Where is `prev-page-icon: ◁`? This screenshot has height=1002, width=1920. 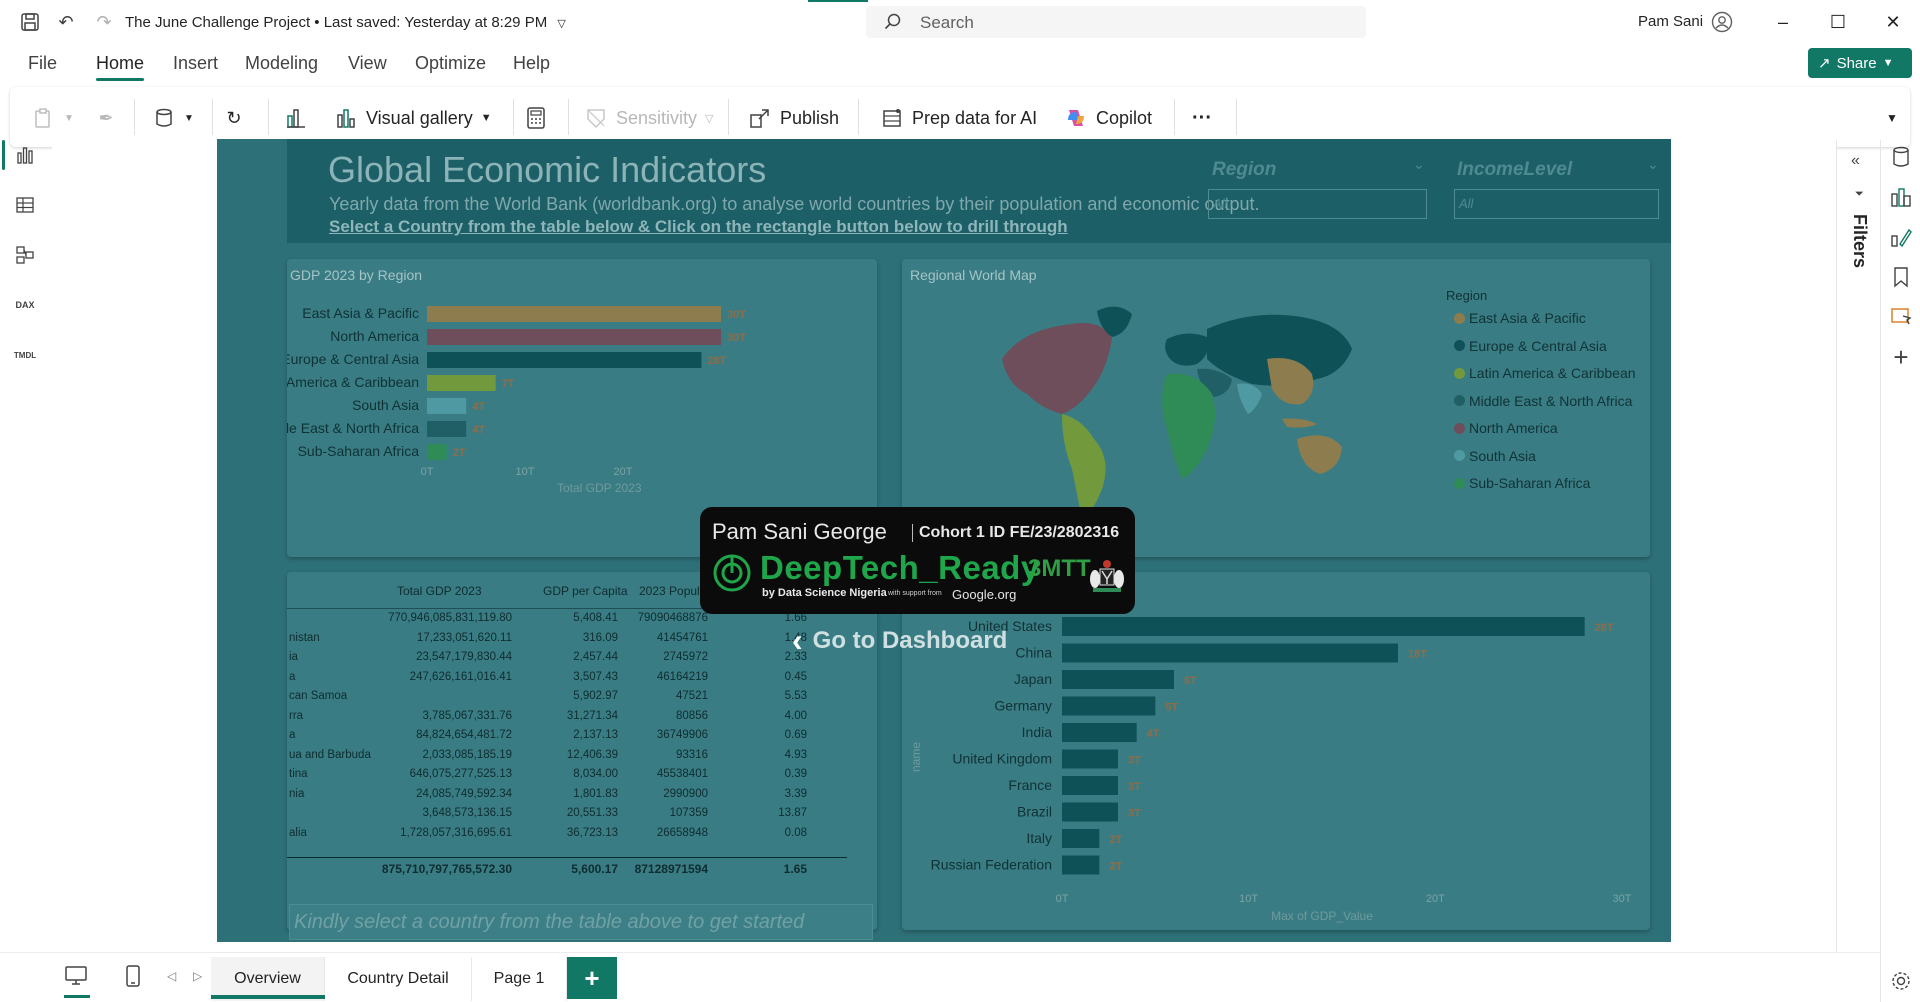
prev-page-icon: ◁ is located at coordinates (171, 976).